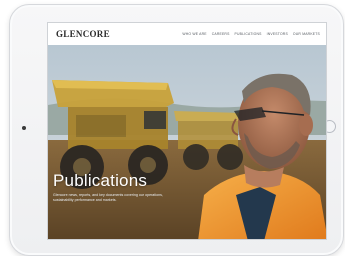 The width and height of the screenshot is (345, 256). What do you see at coordinates (83, 34) in the screenshot?
I see `logo: GLENCORE` at bounding box center [83, 34].